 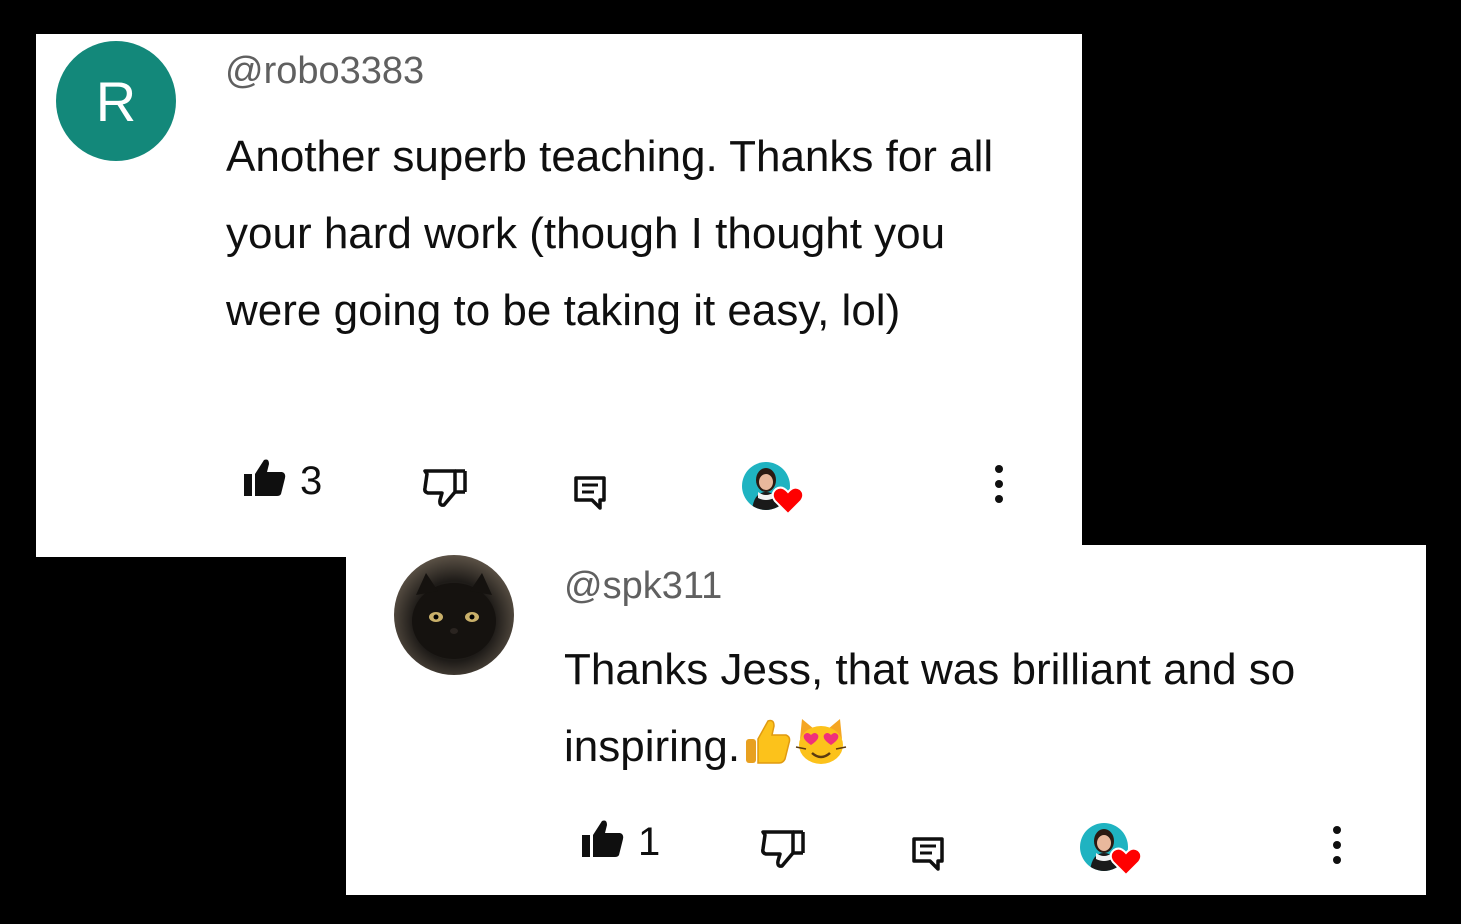 I want to click on comment-action-bar: 3, so click(x=637, y=485).